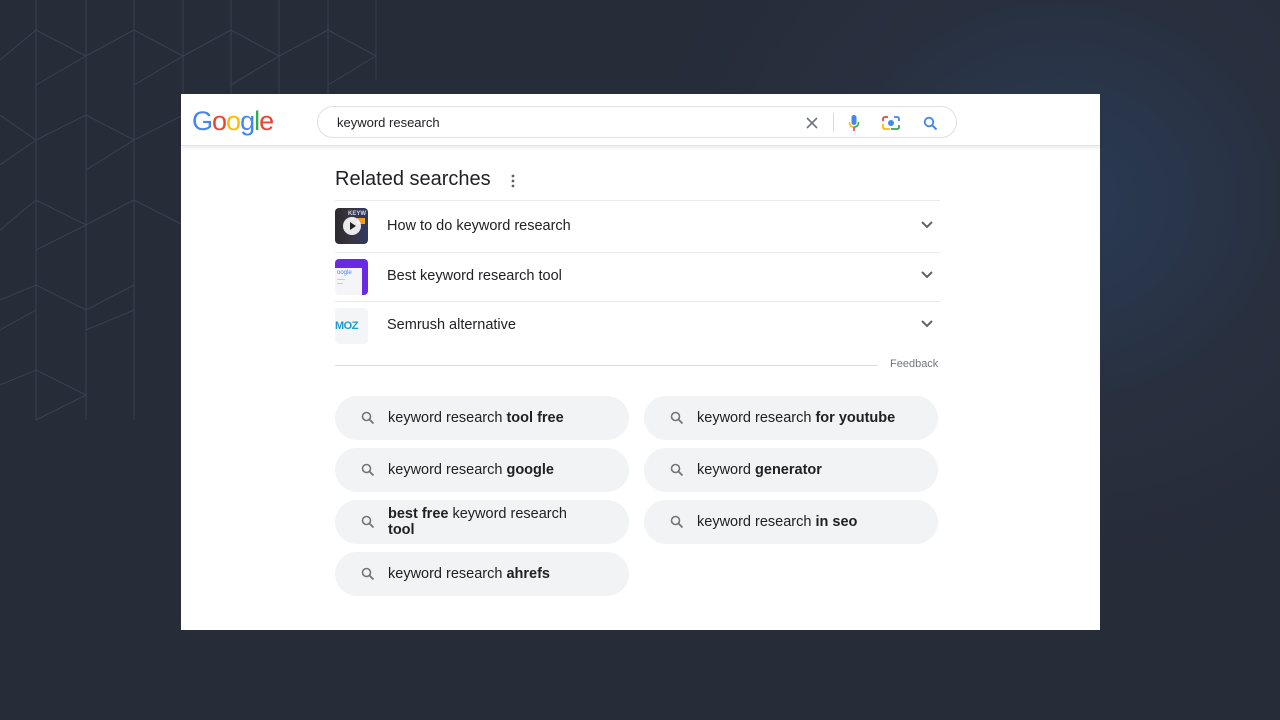 Image resolution: width=1280 pixels, height=720 pixels. I want to click on video-thumbnail: KEYW, so click(351, 226).